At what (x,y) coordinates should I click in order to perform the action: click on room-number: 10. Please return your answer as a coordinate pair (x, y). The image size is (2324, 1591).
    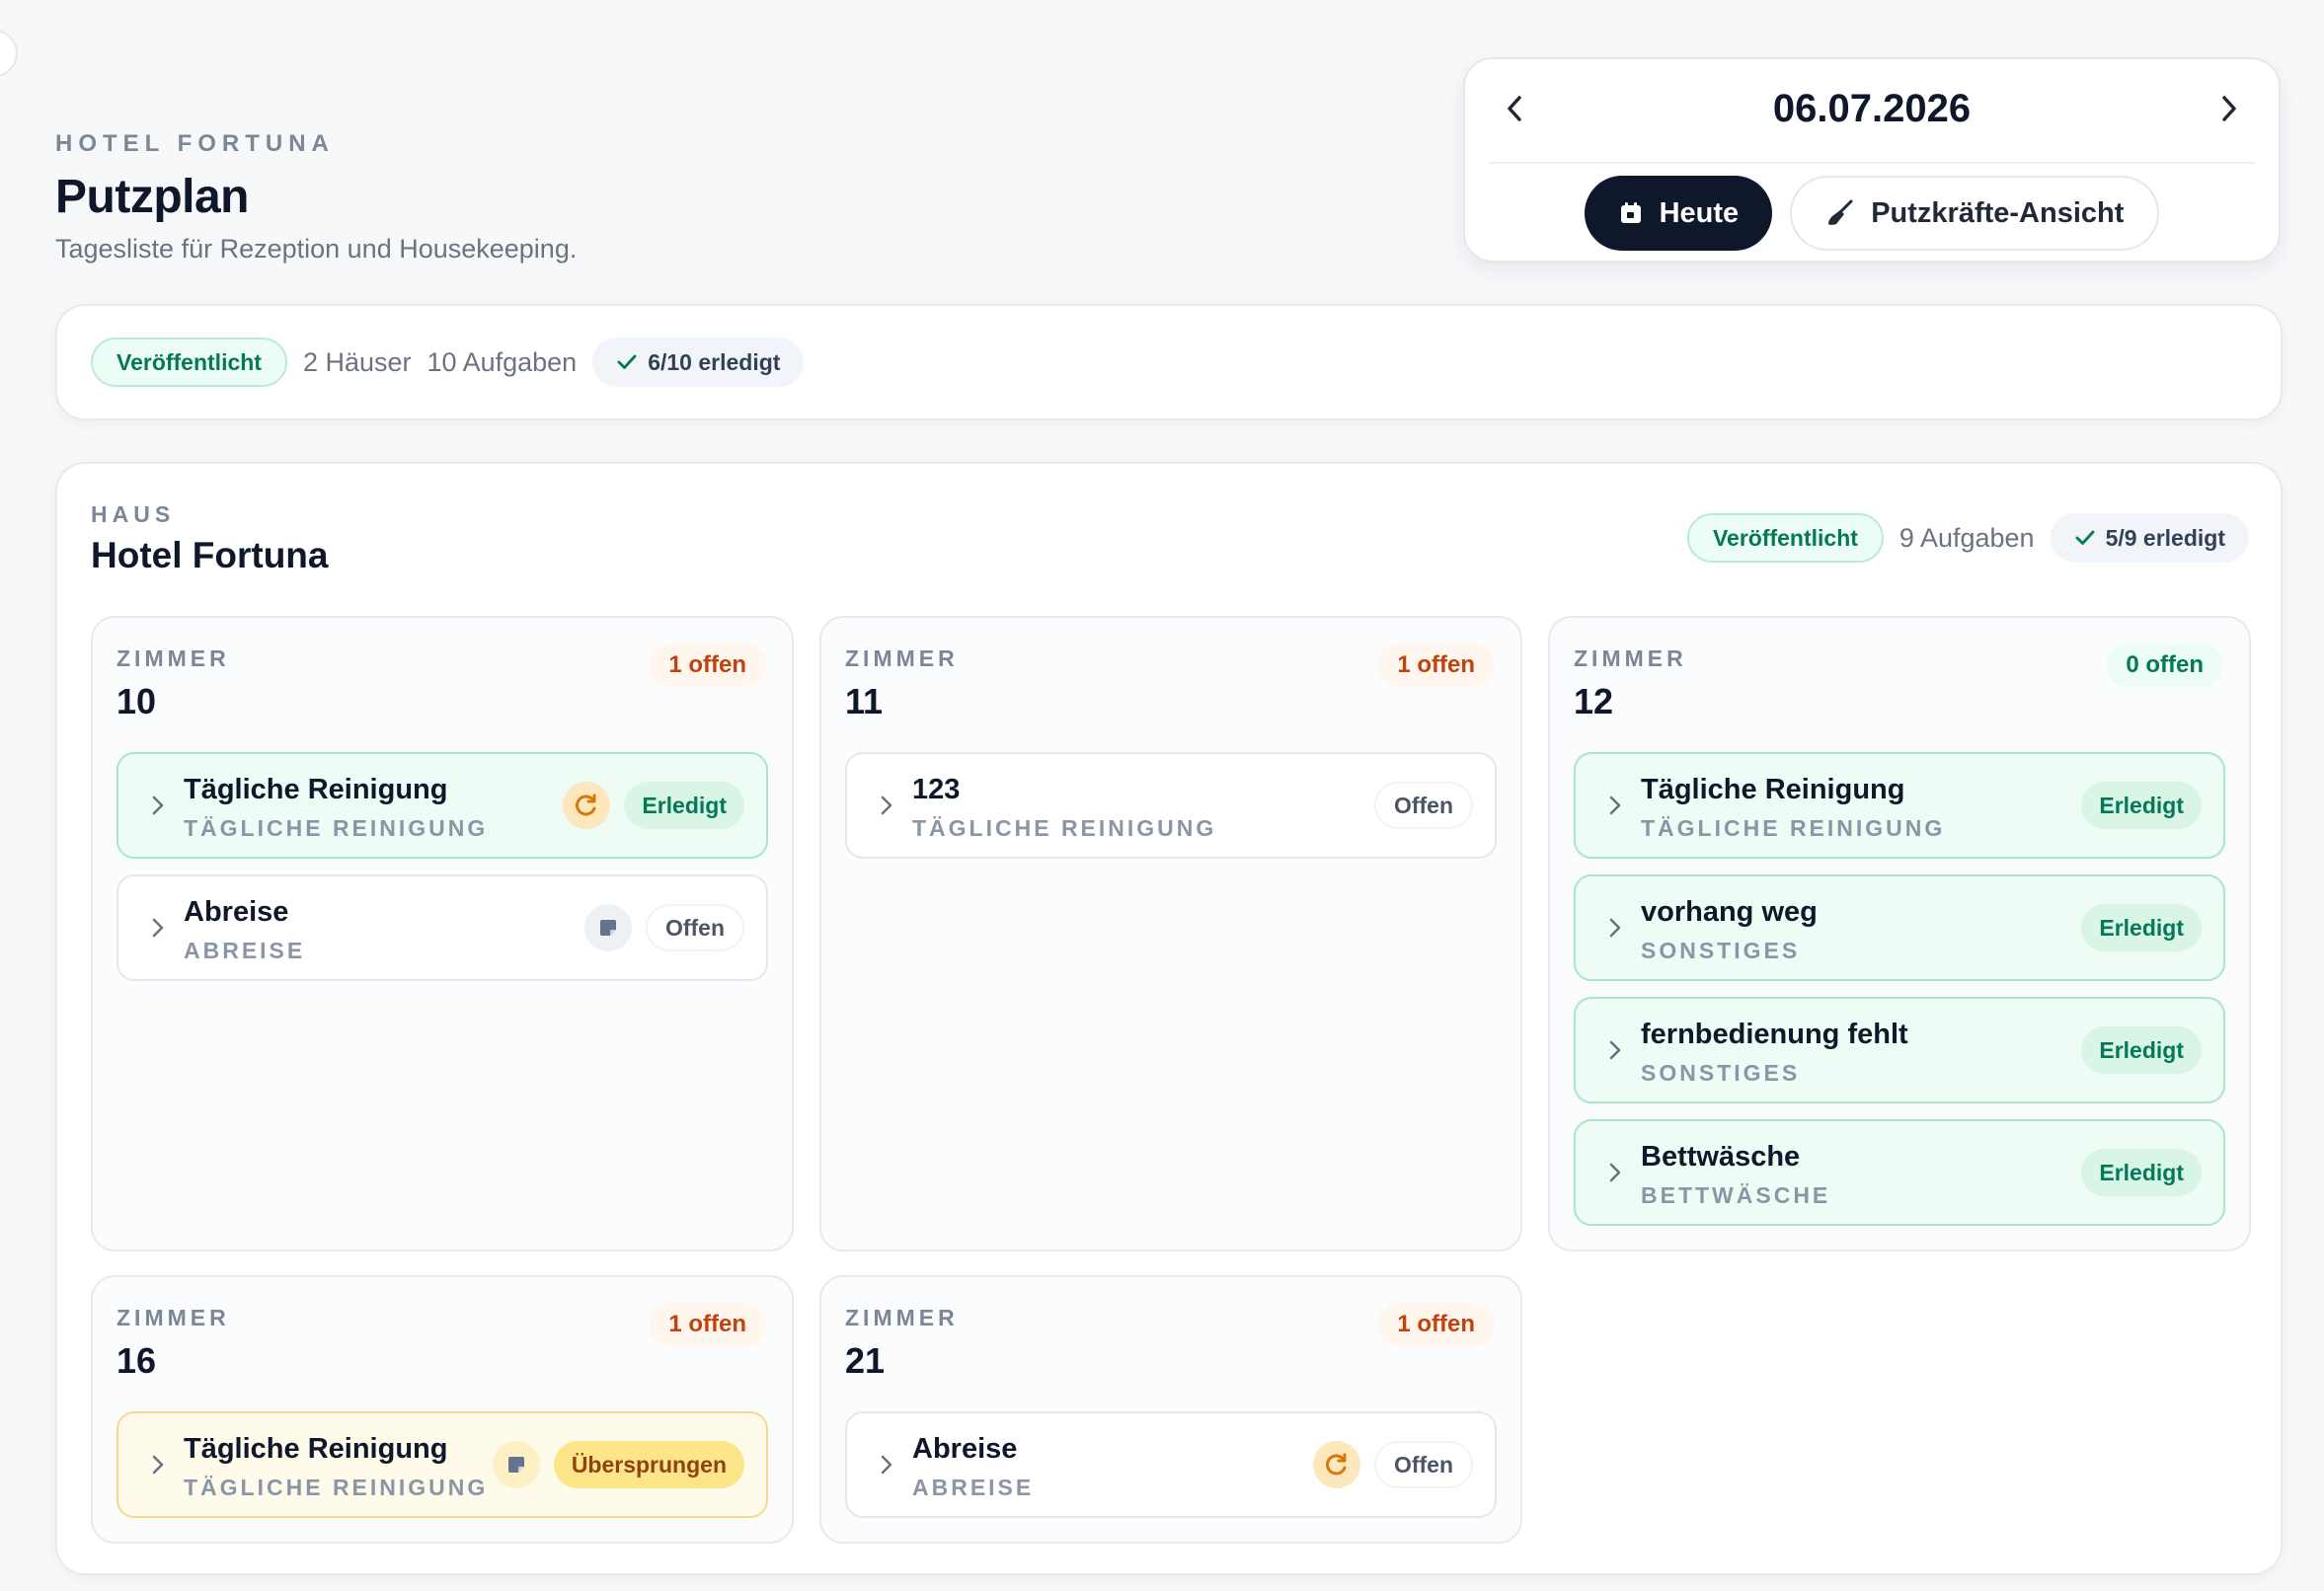
    Looking at the image, I should click on (136, 701).